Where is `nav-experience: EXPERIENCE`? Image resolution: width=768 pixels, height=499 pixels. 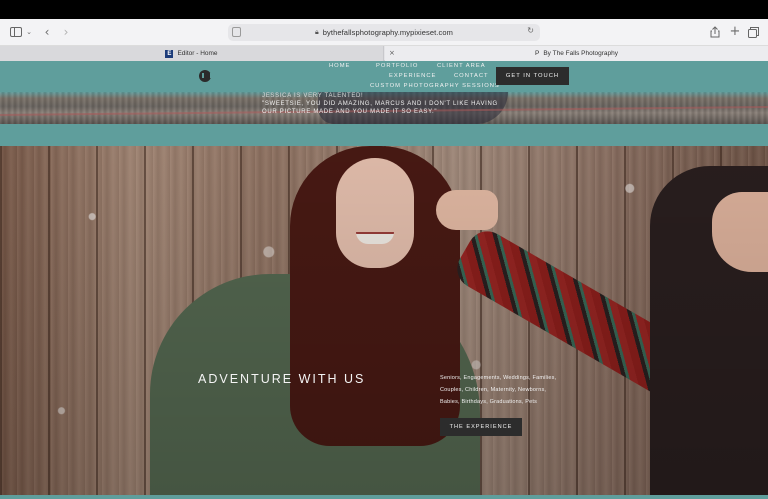
nav-experience: EXPERIENCE is located at coordinates (412, 76).